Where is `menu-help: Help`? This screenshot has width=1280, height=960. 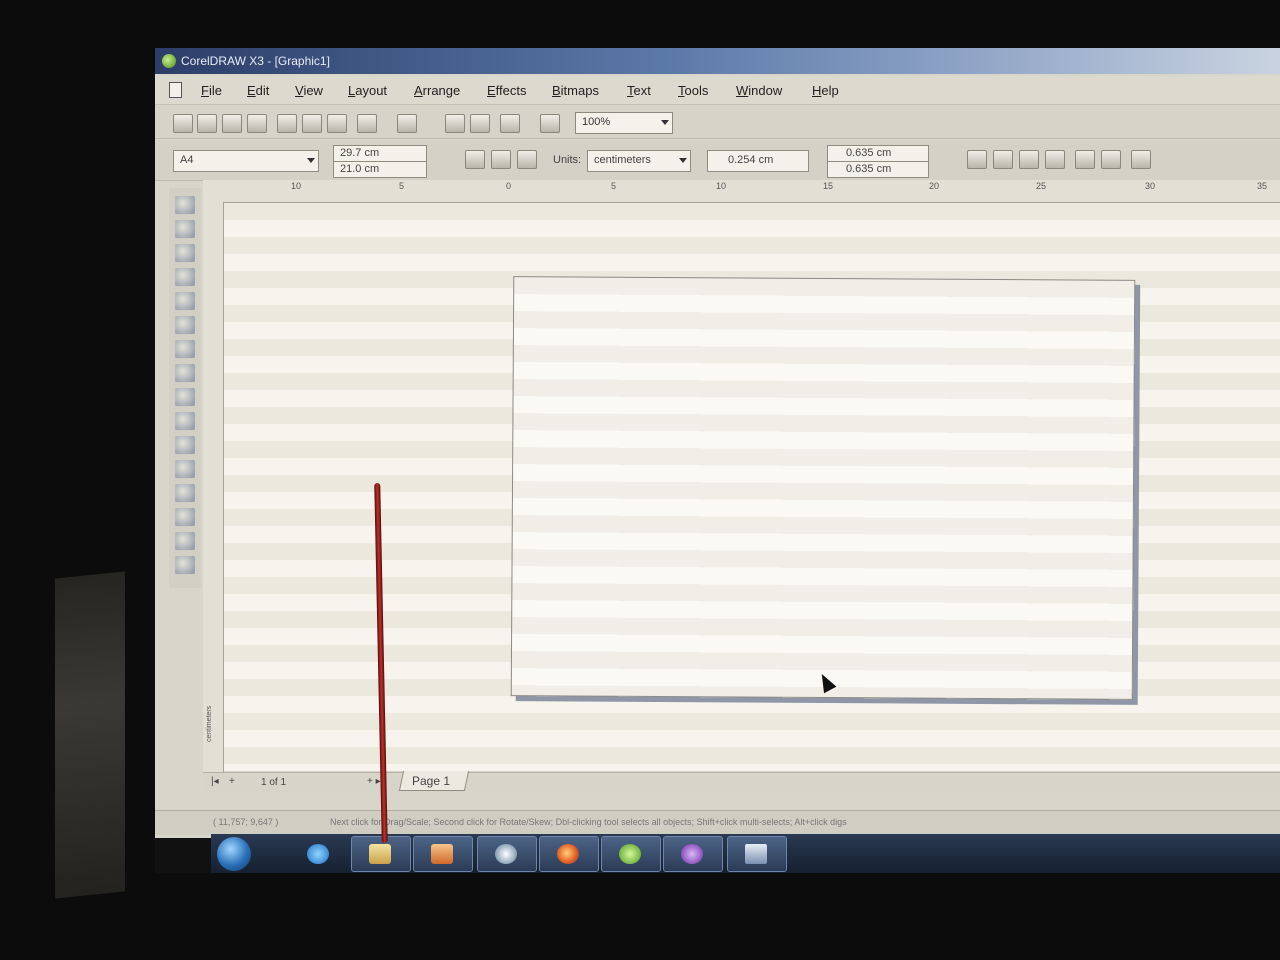
menu-help: Help is located at coordinates (825, 90).